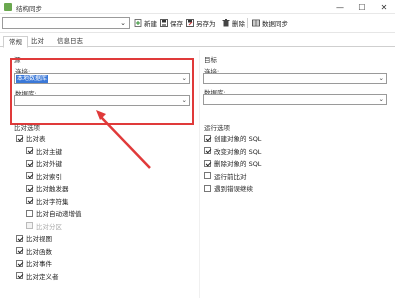 The image size is (395, 298). I want to click on maximize-button: ☐, so click(362, 7).